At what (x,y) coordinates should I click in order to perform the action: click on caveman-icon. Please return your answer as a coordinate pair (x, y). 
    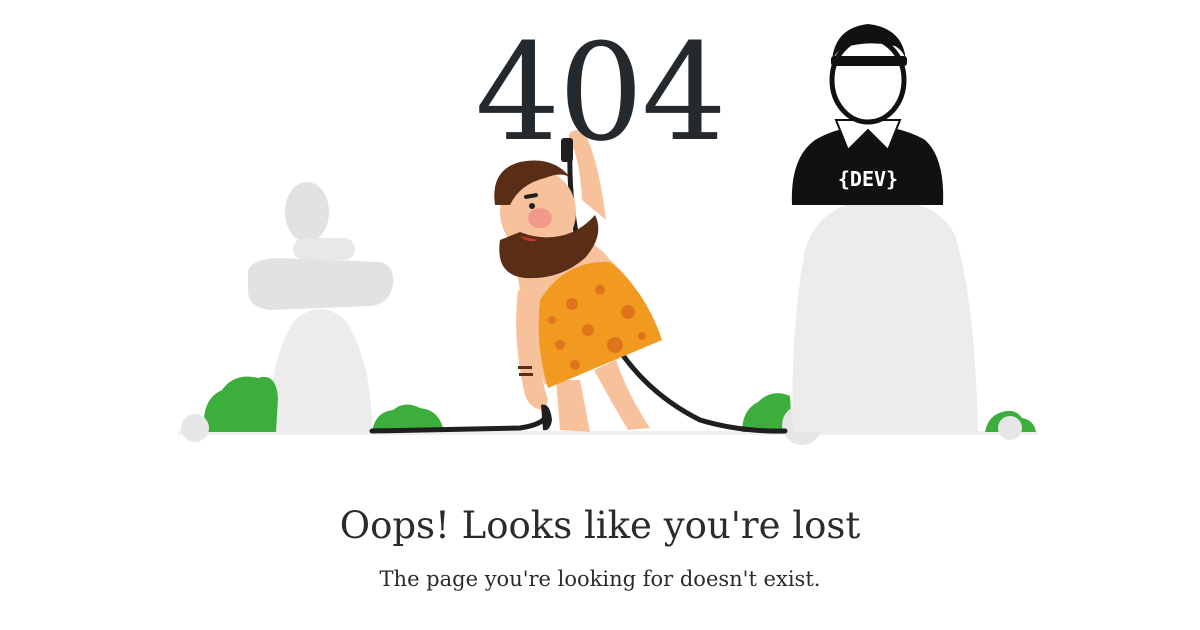
    Looking at the image, I should click on (578, 281).